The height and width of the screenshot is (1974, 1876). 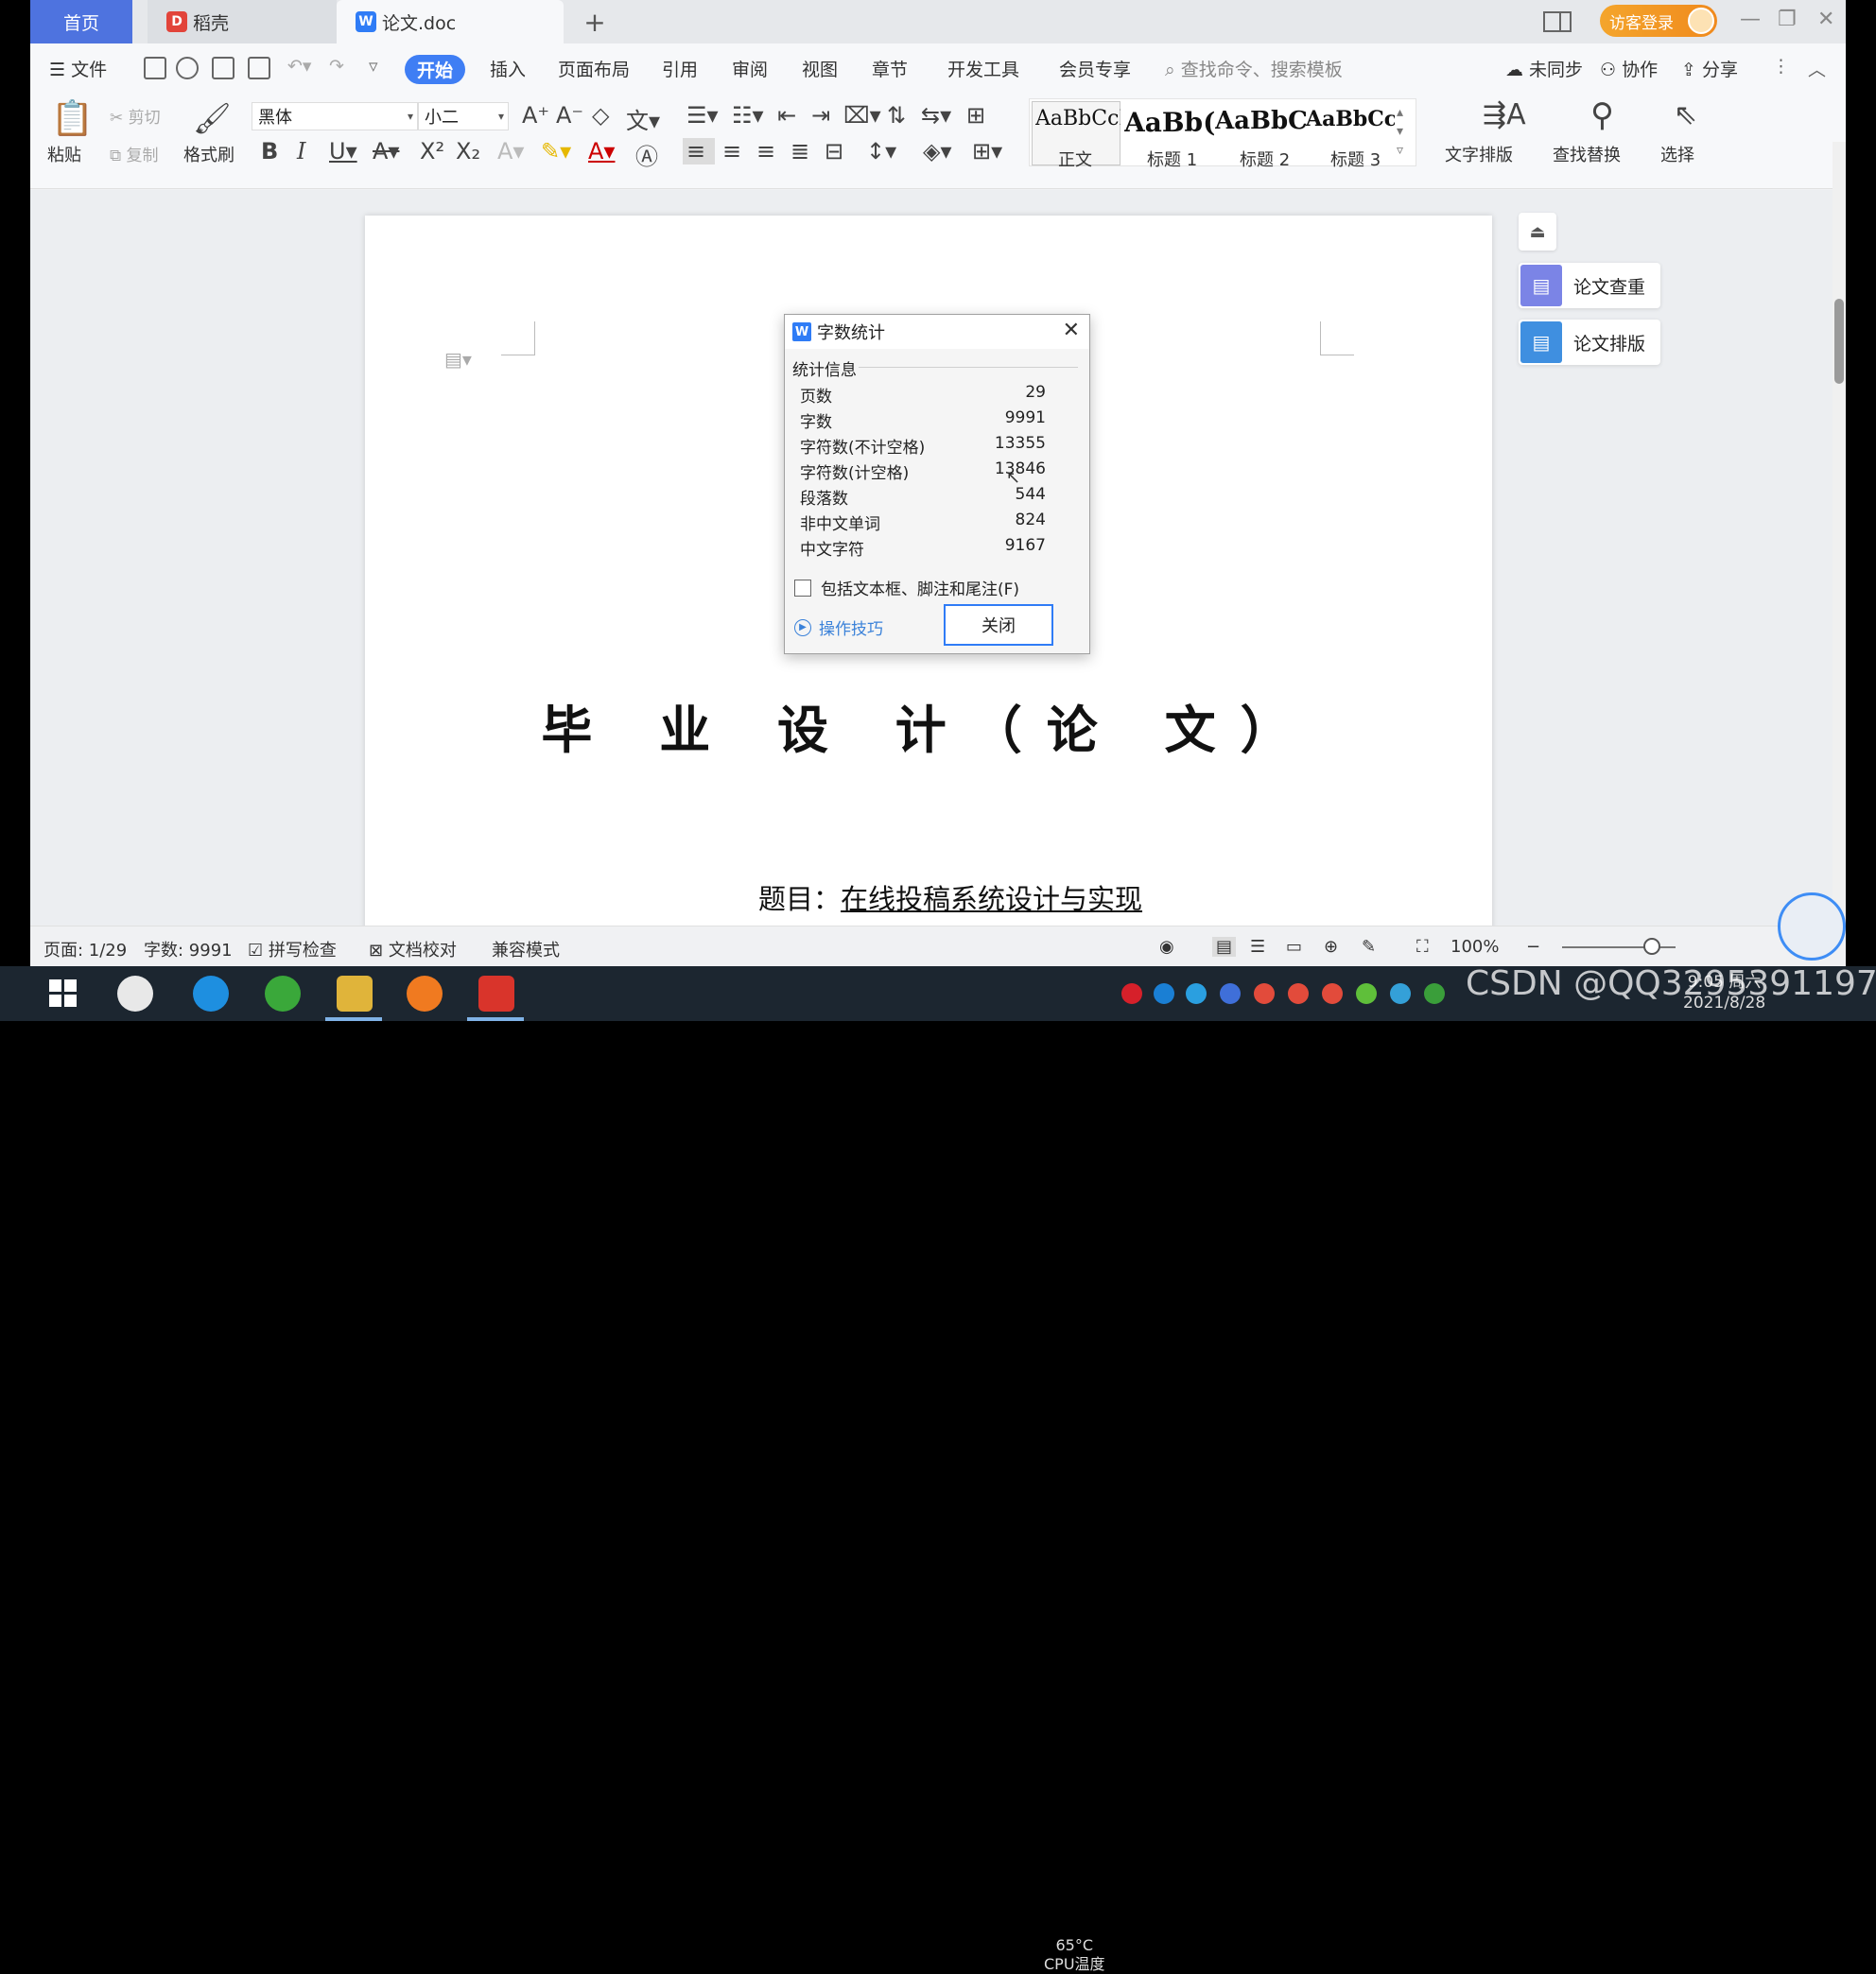 What do you see at coordinates (890, 68) in the screenshot?
I see `menu-tab-chapter: 章节` at bounding box center [890, 68].